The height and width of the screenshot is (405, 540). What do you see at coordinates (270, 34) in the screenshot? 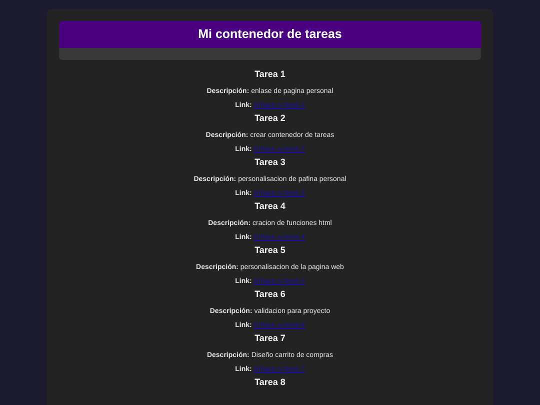
I see `page-title: Mi contenedor de tareas` at bounding box center [270, 34].